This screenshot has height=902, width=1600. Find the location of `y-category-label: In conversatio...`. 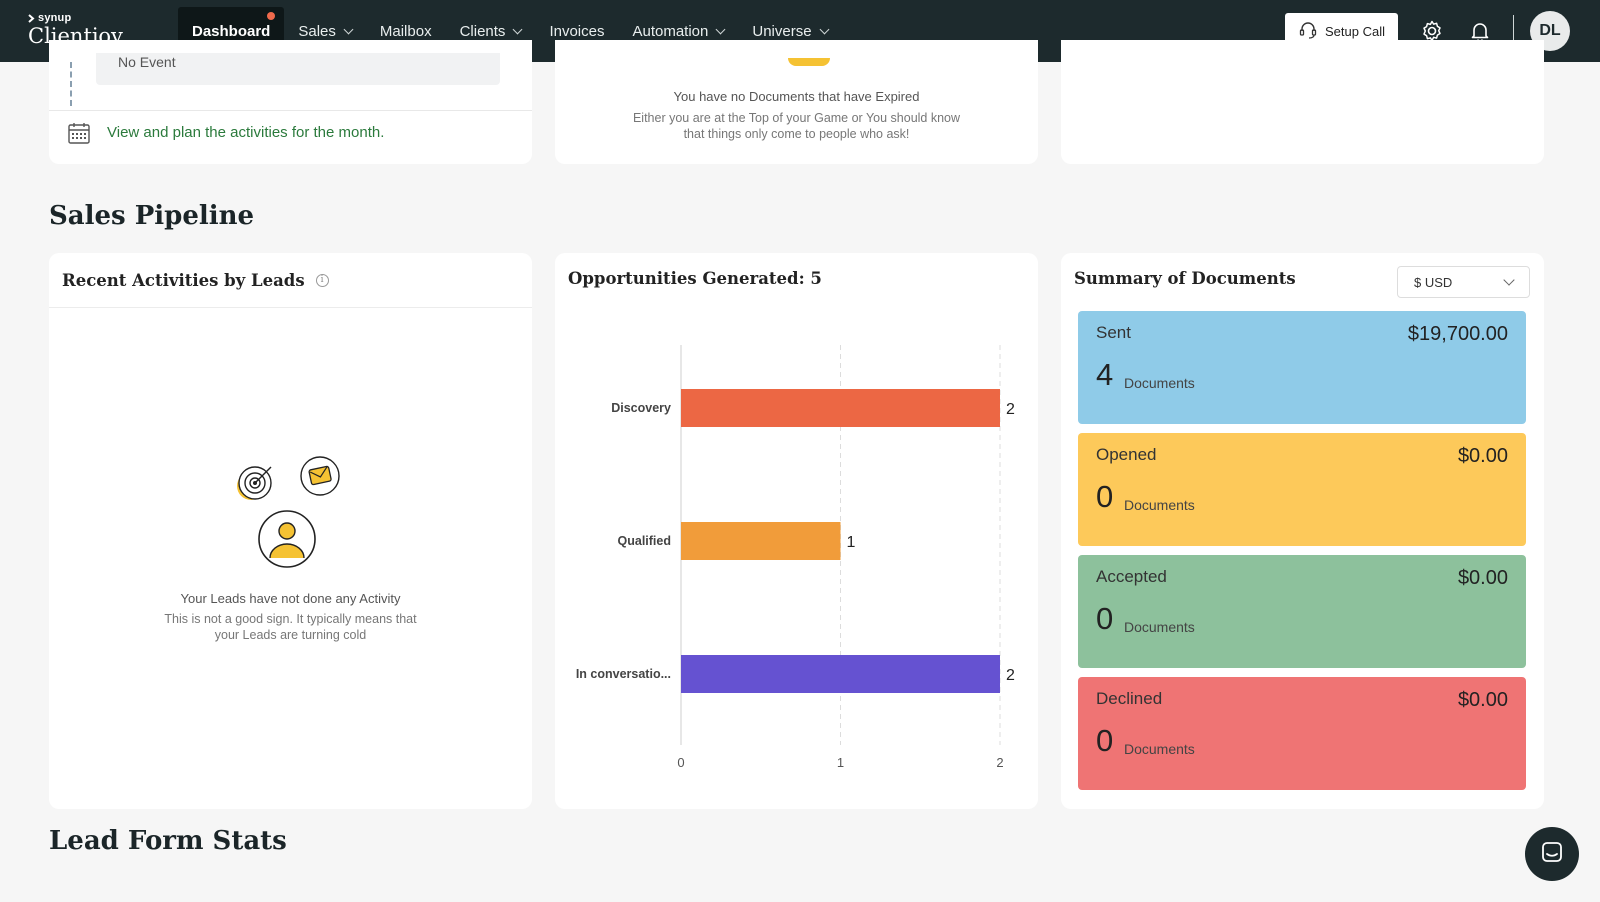

y-category-label: In conversatio... is located at coordinates (623, 674).